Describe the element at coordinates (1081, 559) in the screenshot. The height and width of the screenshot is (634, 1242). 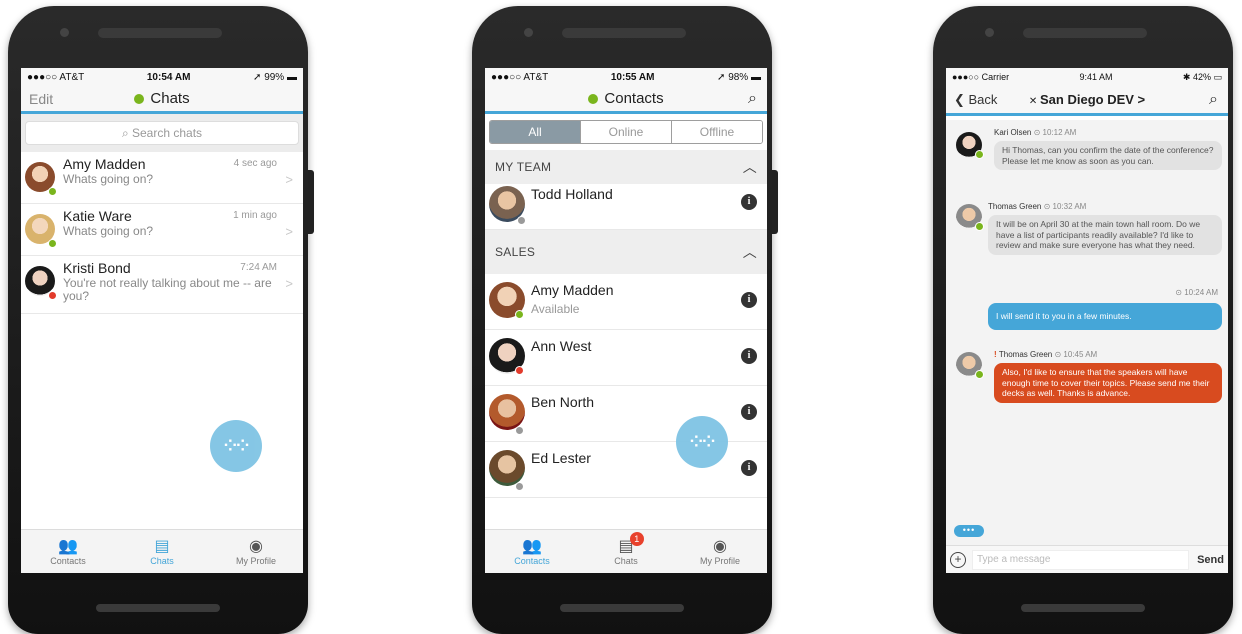
I see `message-input: Type a message` at that location.